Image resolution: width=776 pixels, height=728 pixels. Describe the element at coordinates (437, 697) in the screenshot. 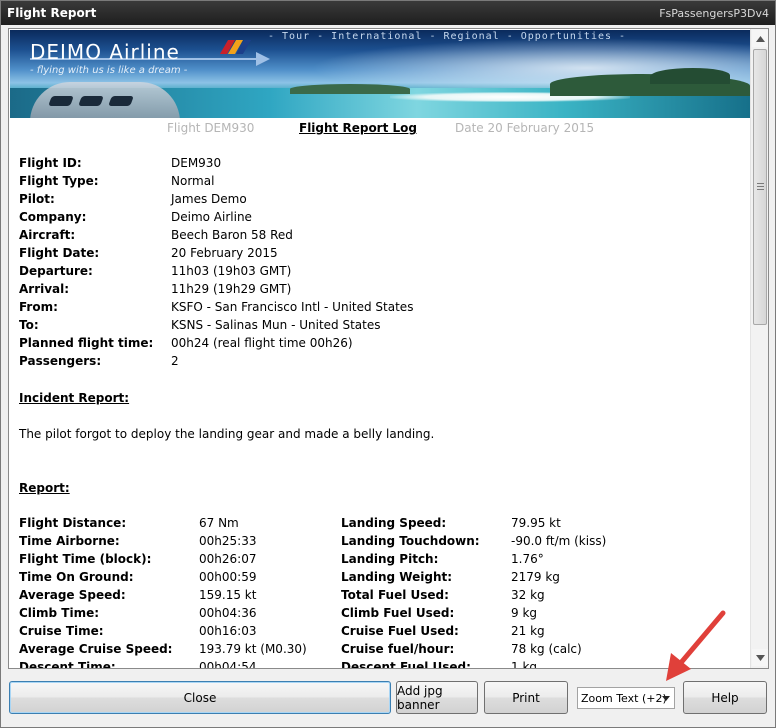

I see `add-jpg-banner-button: Add jpg banner` at that location.